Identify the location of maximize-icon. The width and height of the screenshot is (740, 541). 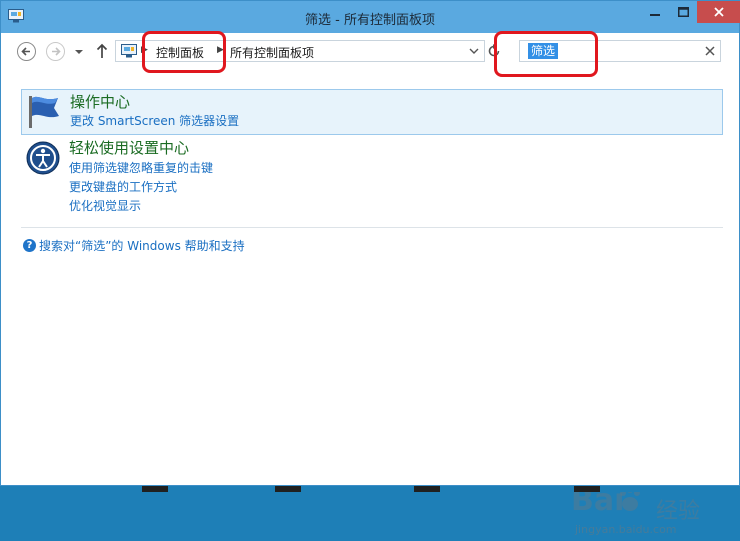
(683, 12).